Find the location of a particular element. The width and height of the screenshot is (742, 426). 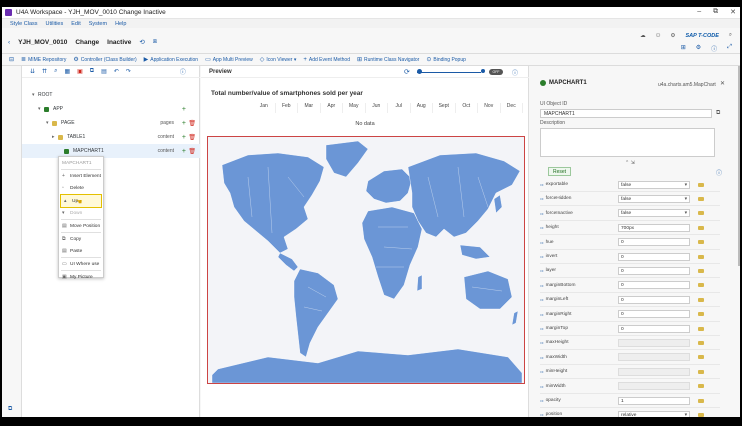

paste-icon: ▤ is located at coordinates (104, 71).